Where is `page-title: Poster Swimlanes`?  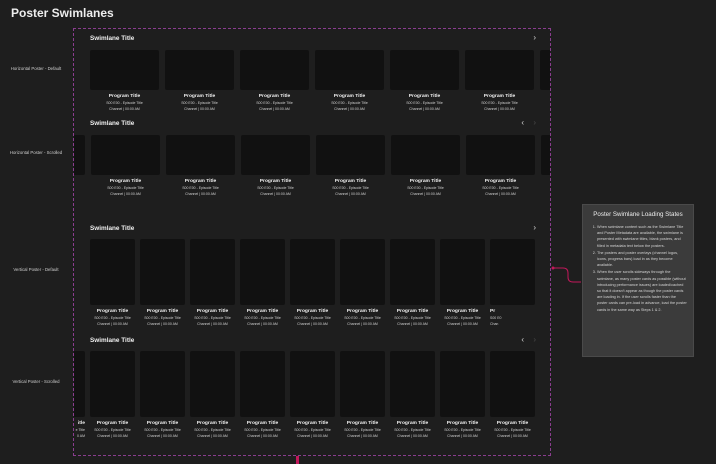
page-title: Poster Swimlanes is located at coordinates (62, 13).